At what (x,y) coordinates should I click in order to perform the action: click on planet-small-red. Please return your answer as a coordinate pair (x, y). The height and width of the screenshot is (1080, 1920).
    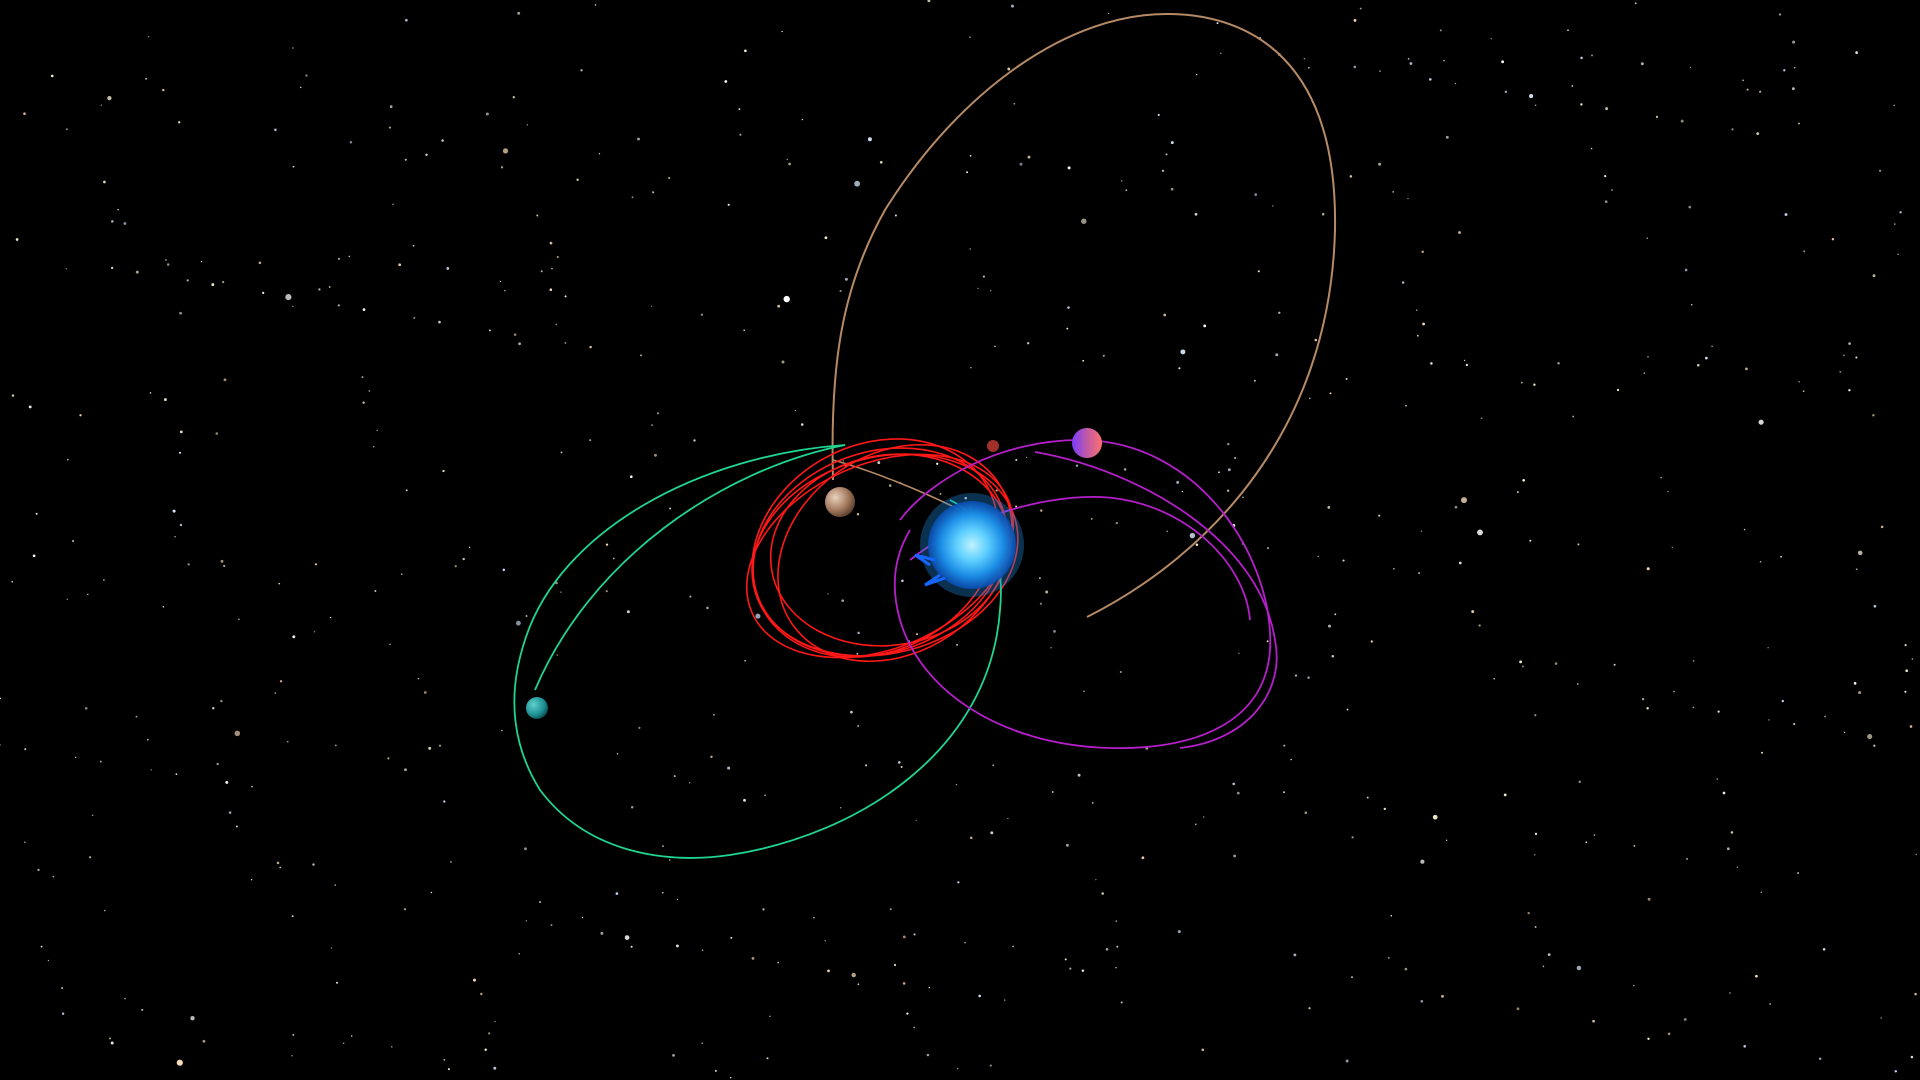
    Looking at the image, I should click on (993, 446).